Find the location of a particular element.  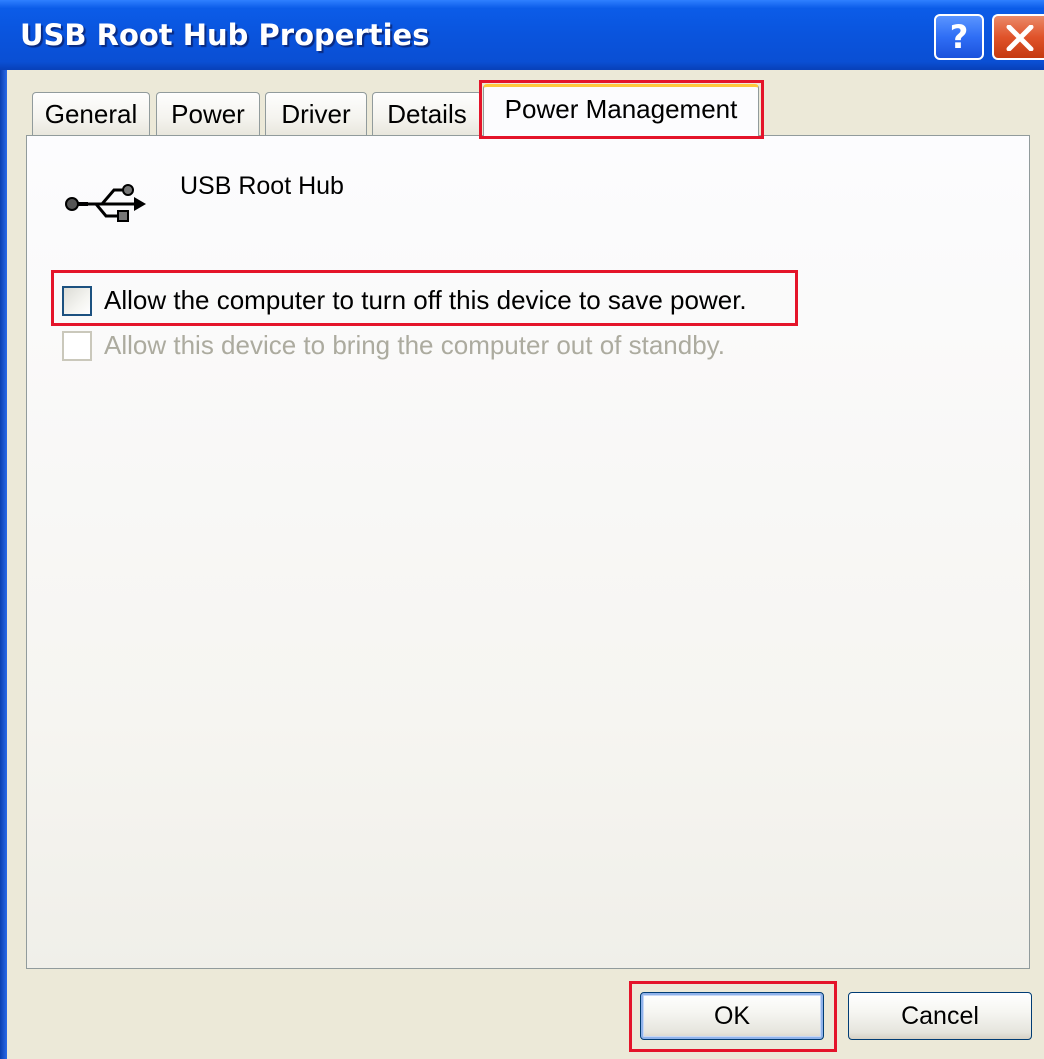

close-button is located at coordinates (1018, 37).